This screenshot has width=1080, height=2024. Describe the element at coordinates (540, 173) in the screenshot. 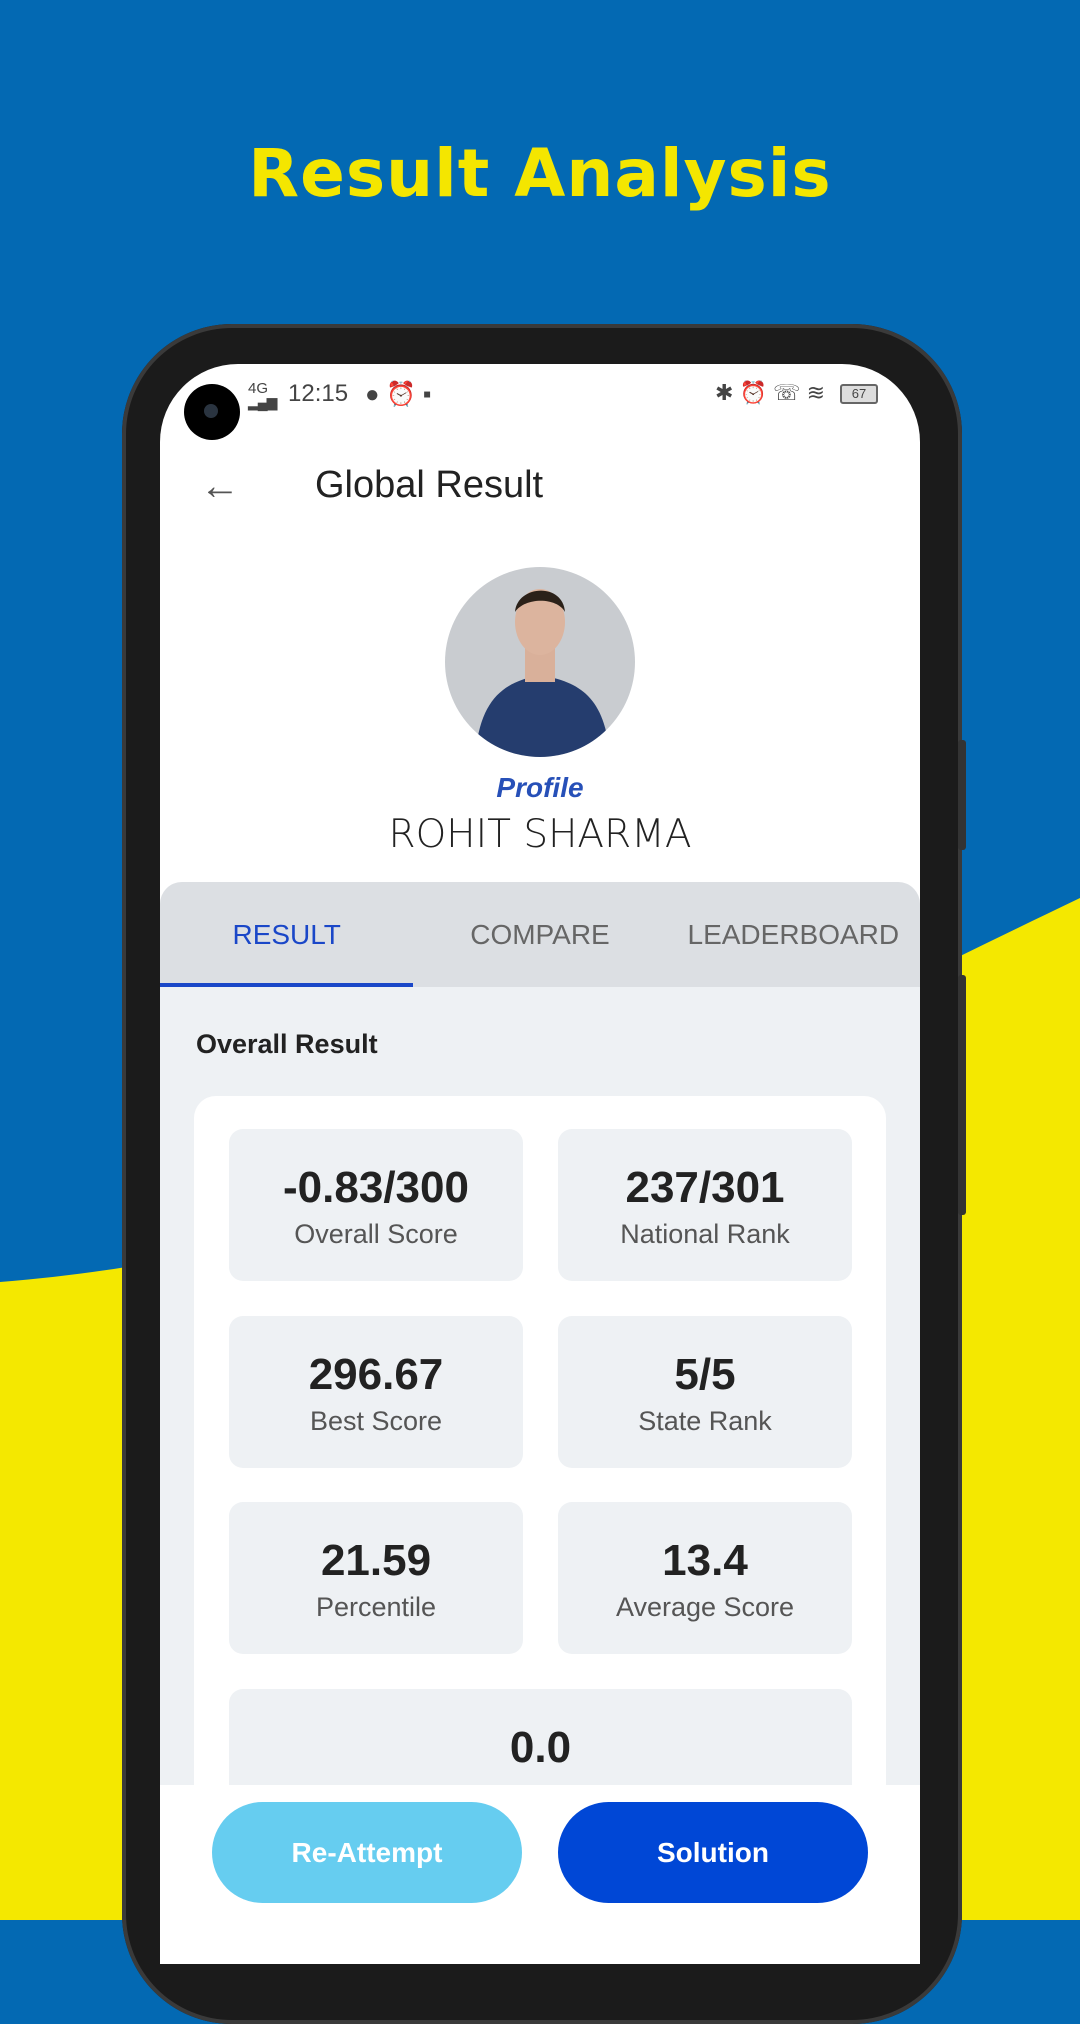

I see `headline: Result Analysis` at that location.